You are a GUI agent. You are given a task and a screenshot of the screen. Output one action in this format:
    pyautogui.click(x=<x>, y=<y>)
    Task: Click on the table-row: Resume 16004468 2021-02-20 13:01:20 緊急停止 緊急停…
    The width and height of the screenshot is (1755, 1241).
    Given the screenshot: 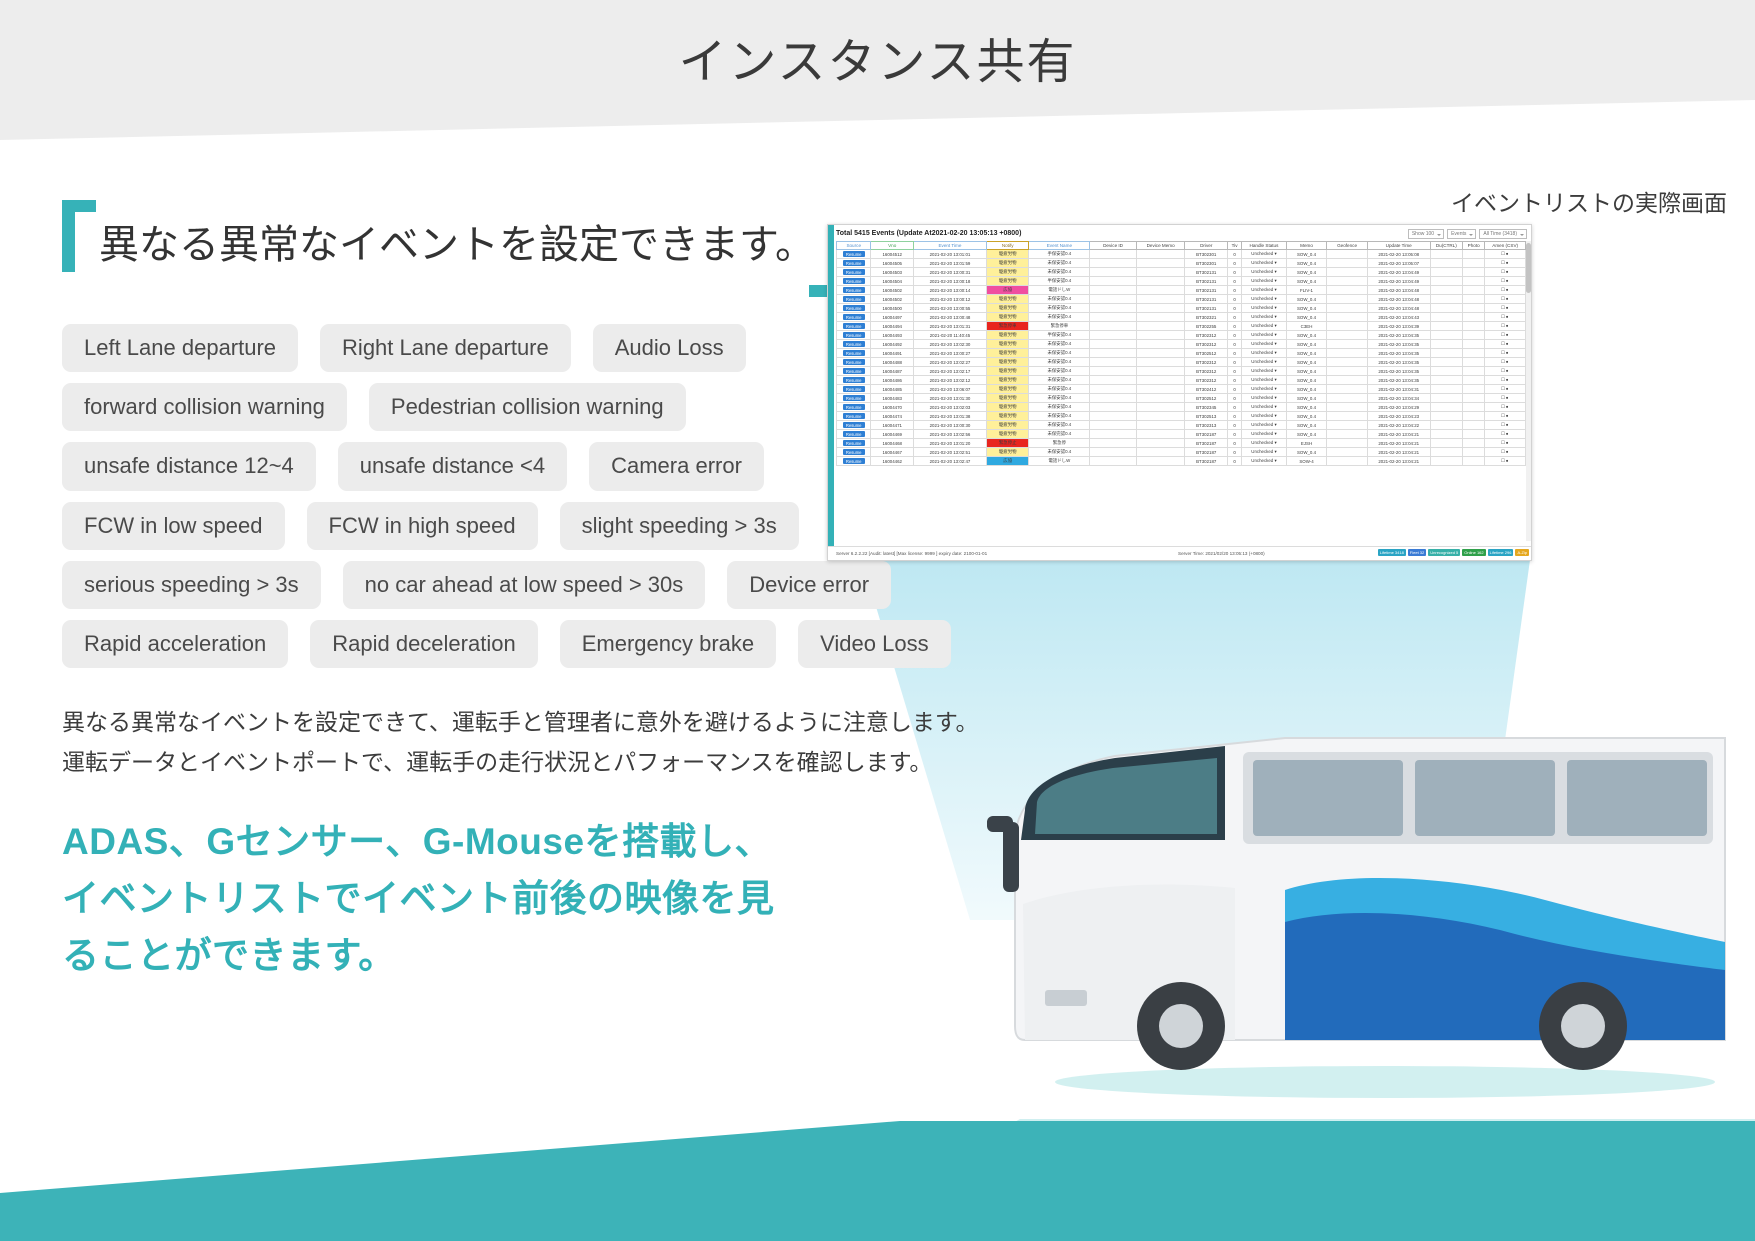 What is the action you would take?
    pyautogui.click(x=1180, y=443)
    